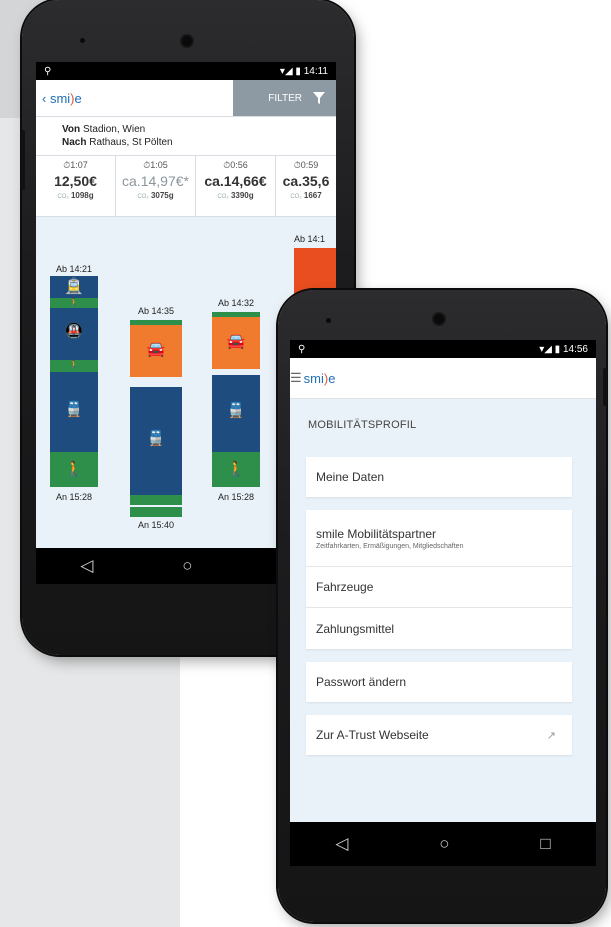  What do you see at coordinates (312, 195) in the screenshot?
I see `co2-value: 1667` at bounding box center [312, 195].